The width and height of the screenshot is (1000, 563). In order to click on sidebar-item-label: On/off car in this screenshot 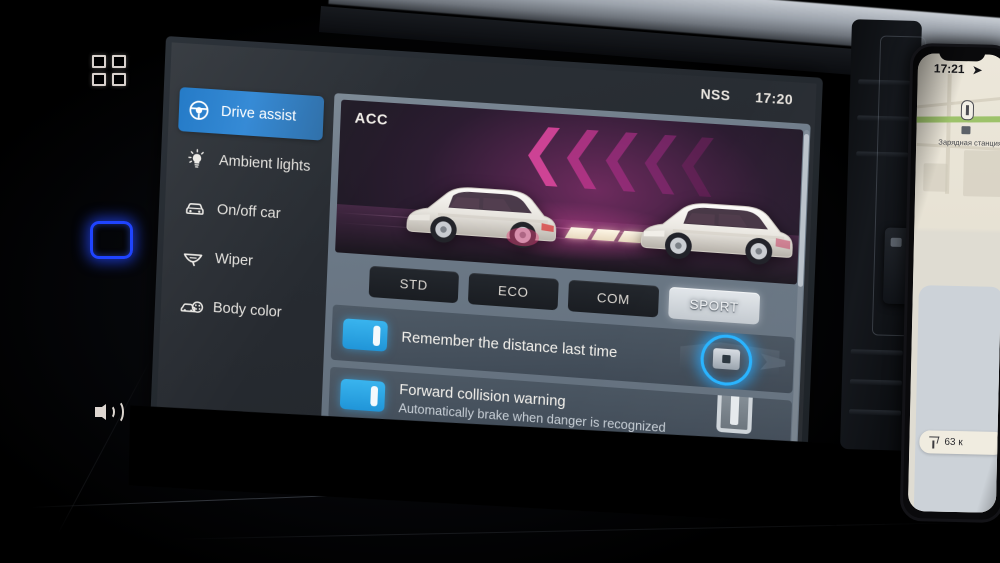, I will do `click(248, 212)`.